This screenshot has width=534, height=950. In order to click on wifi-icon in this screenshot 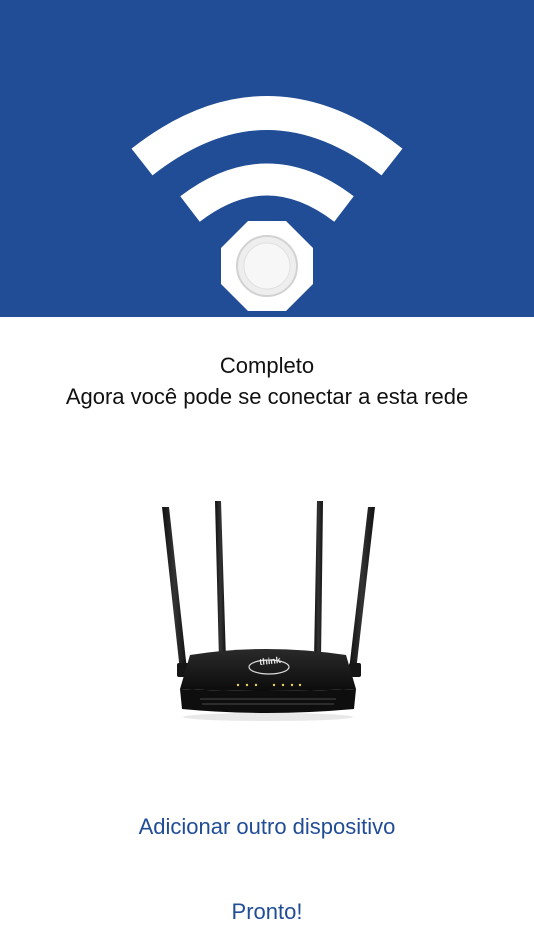, I will do `click(267, 203)`.